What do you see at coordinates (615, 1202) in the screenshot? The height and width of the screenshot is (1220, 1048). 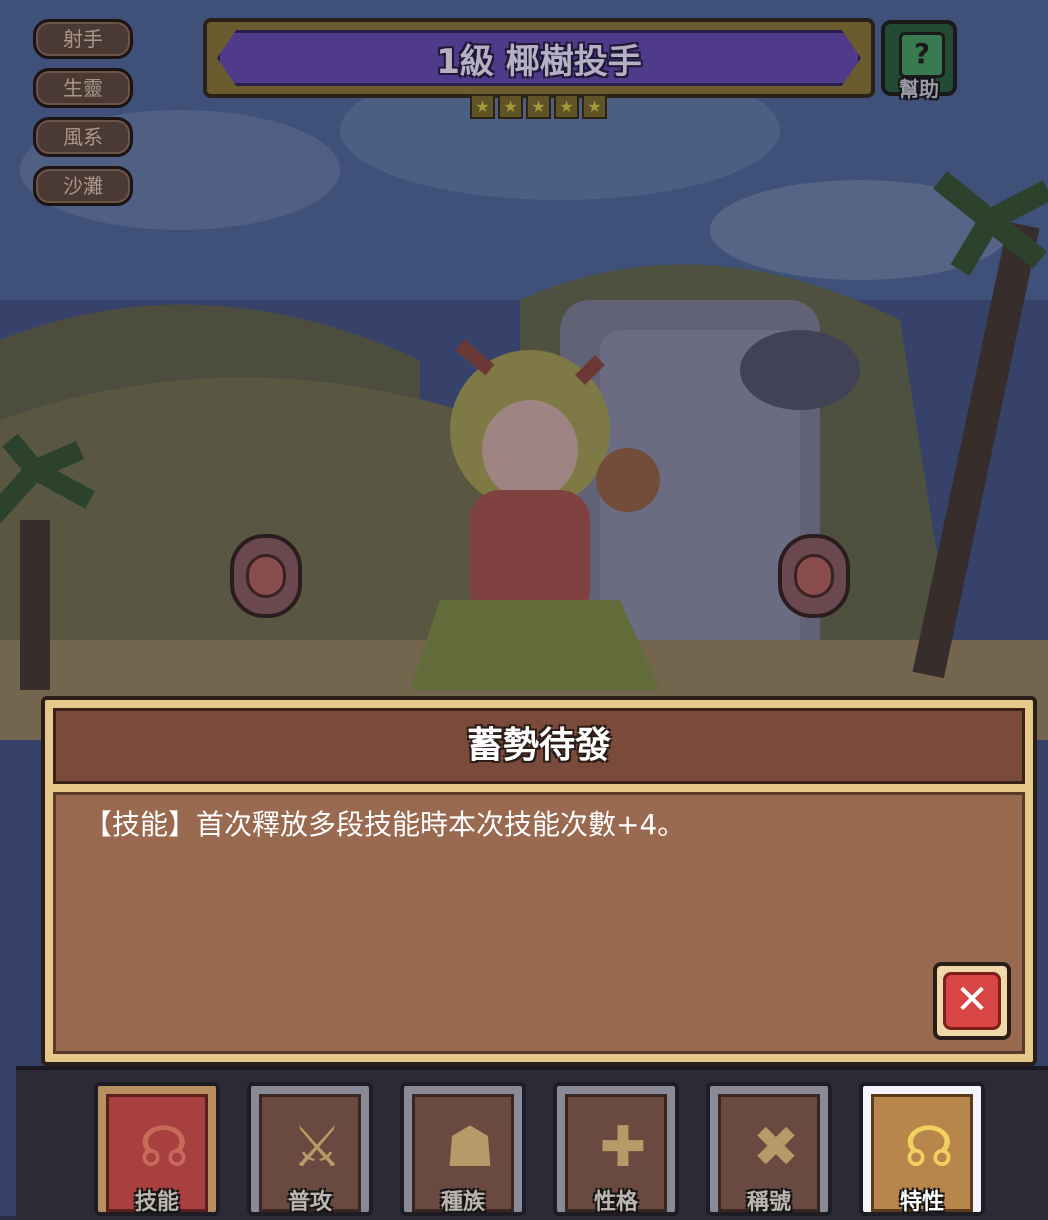 I see `tab-label: 性格` at bounding box center [615, 1202].